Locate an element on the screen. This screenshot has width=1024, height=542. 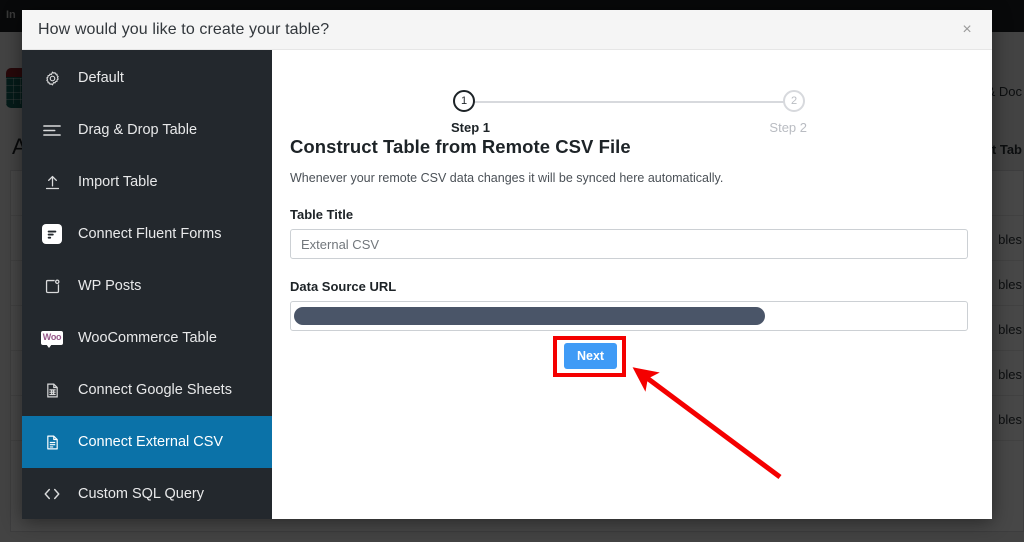
code-brackets-icon is located at coordinates (52, 494).